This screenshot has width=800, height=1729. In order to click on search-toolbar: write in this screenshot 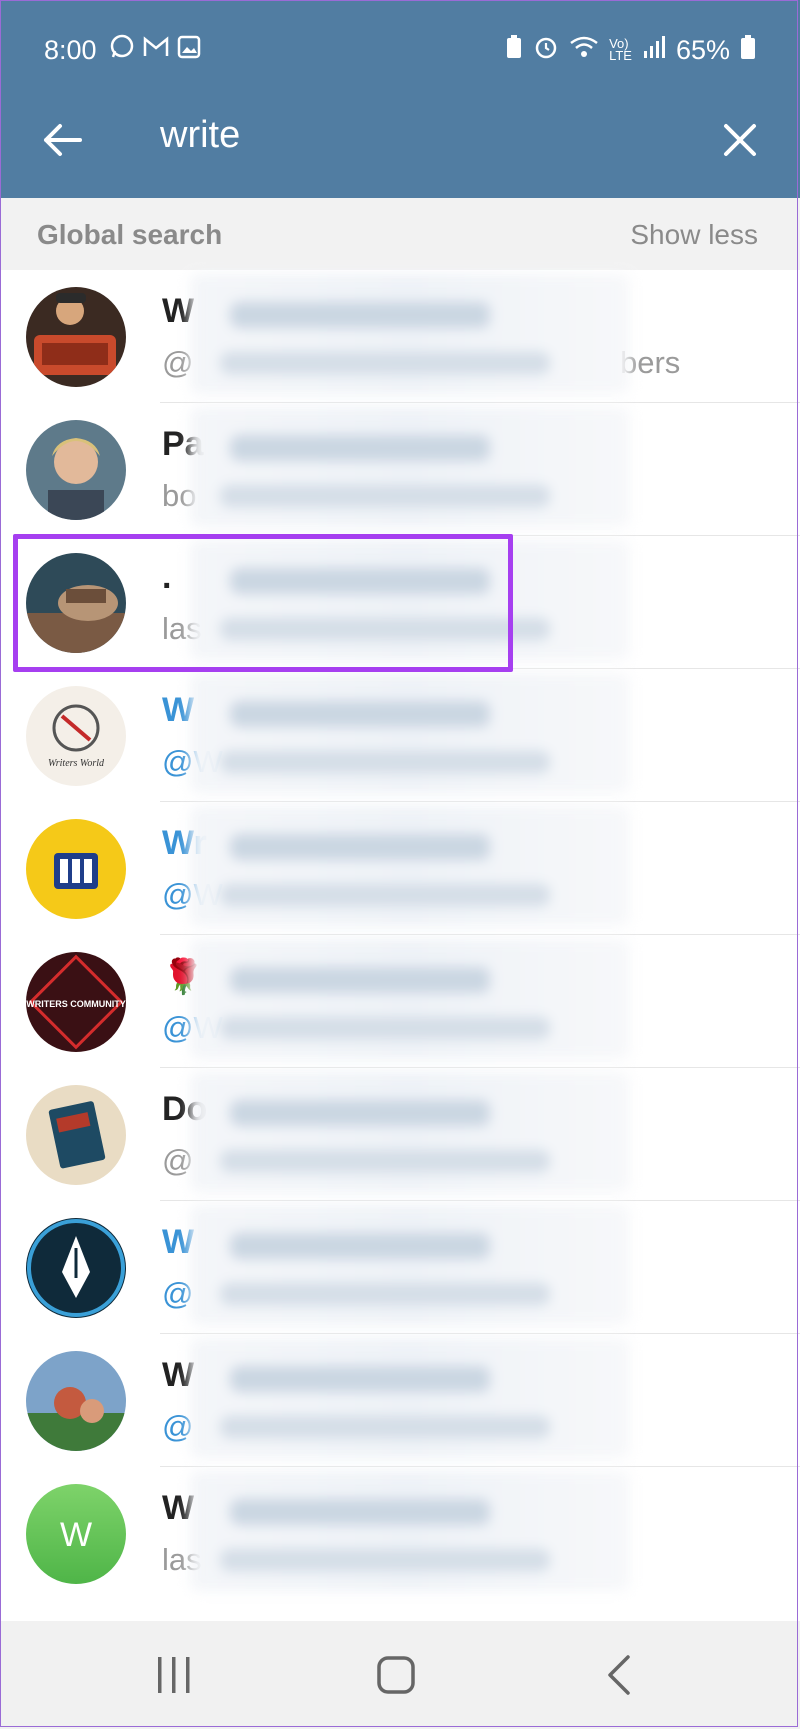, I will do `click(400, 140)`.